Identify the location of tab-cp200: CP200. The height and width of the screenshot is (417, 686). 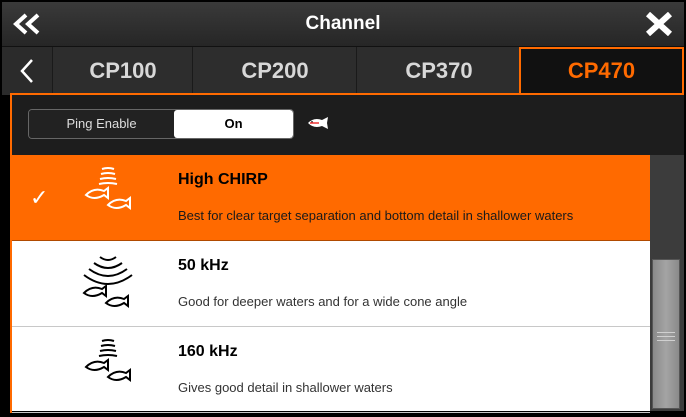
(274, 71).